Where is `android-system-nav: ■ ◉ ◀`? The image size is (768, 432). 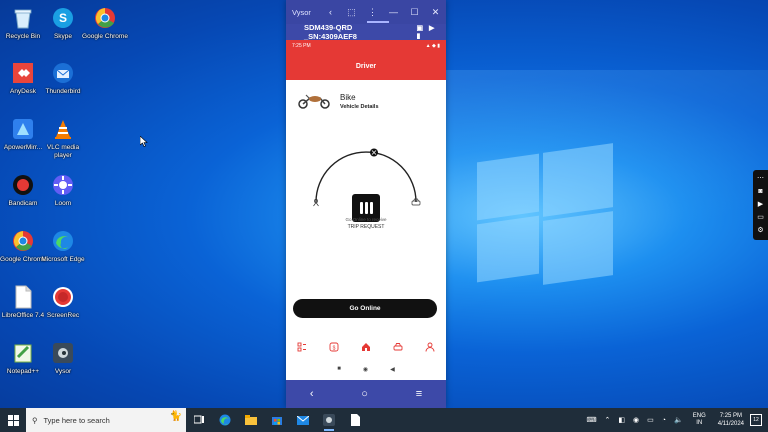 android-system-nav: ■ ◉ ◀ is located at coordinates (366, 369).